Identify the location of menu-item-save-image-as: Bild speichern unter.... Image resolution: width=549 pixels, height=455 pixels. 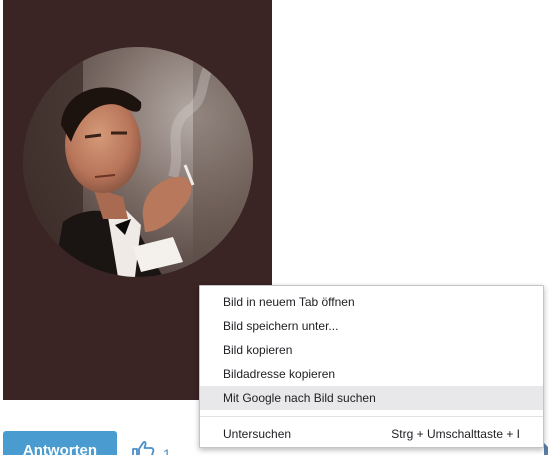
(371, 326).